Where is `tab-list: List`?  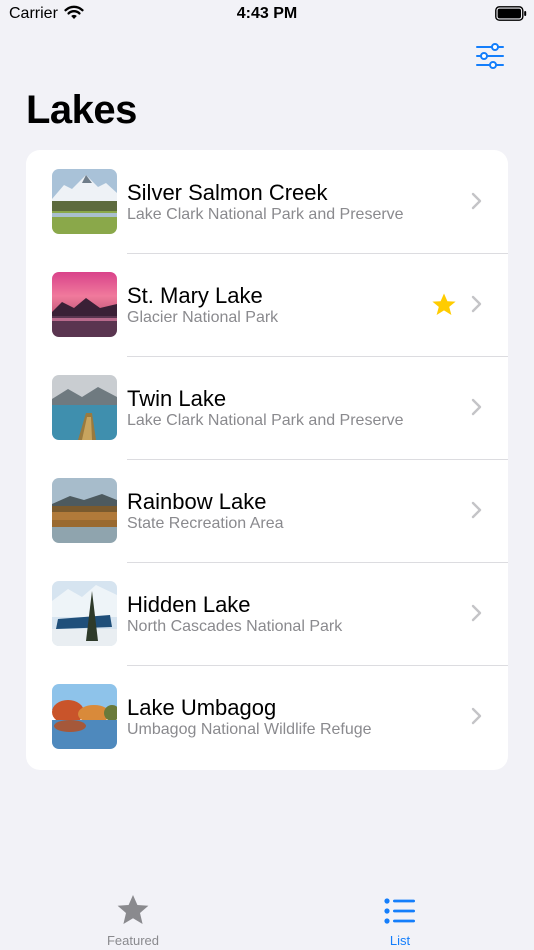 tab-list: List is located at coordinates (400, 915).